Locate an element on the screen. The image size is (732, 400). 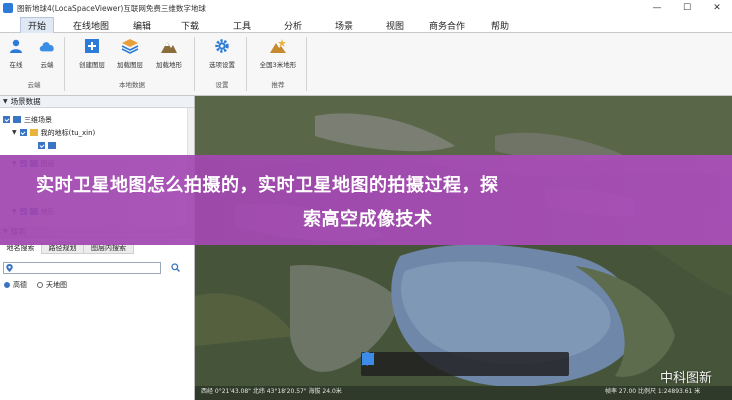
group-label-settings: 设置 is located at coordinates (222, 85).